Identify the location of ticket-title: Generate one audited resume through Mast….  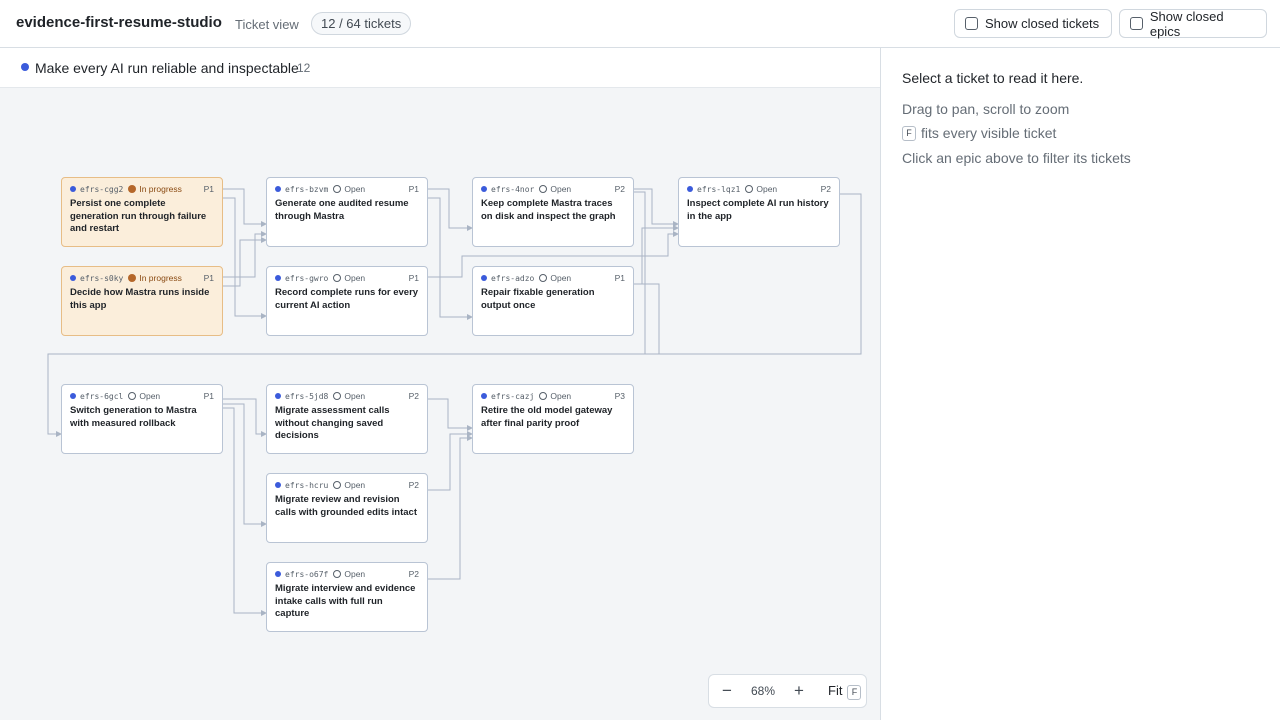
(342, 210).